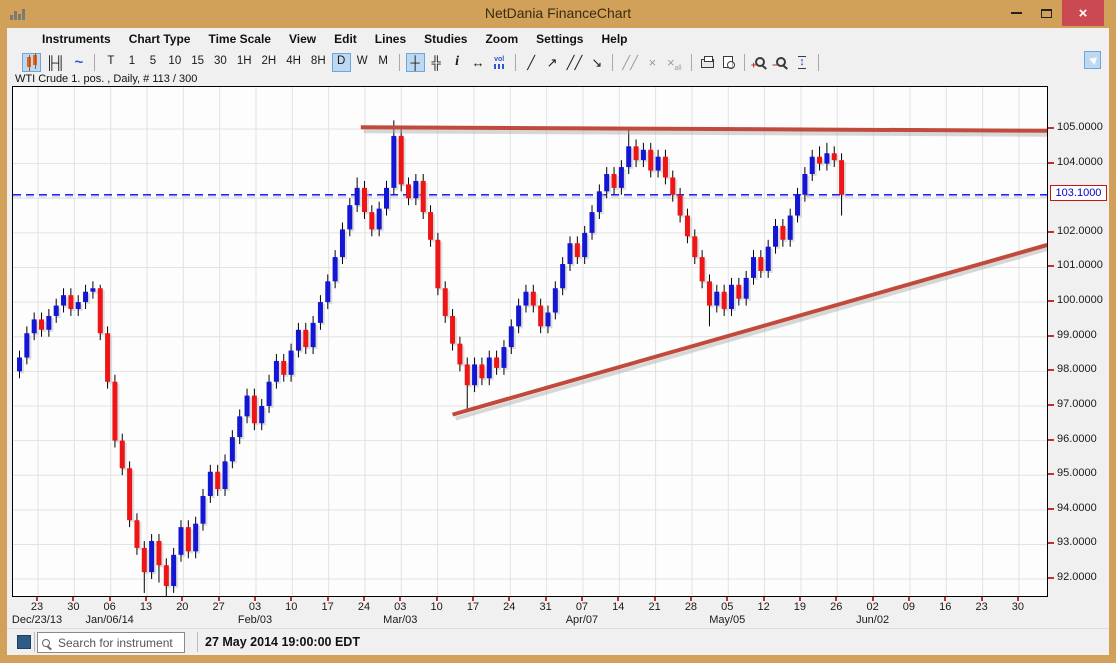 This screenshot has height=663, width=1116. I want to click on crosshair-icon: ┼, so click(415, 62).